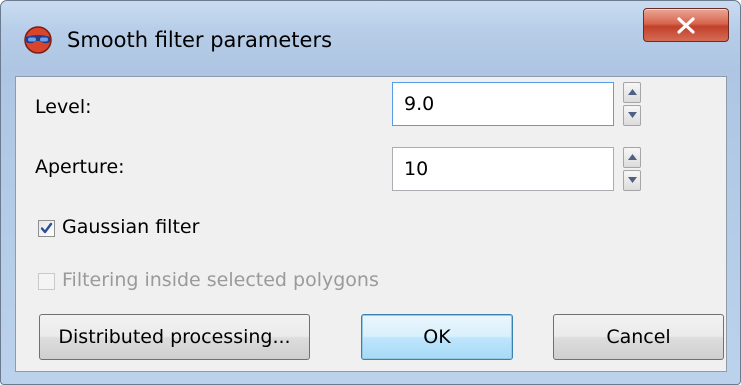 The width and height of the screenshot is (741, 385). Describe the element at coordinates (632, 104) in the screenshot. I see `level-spinner` at that location.